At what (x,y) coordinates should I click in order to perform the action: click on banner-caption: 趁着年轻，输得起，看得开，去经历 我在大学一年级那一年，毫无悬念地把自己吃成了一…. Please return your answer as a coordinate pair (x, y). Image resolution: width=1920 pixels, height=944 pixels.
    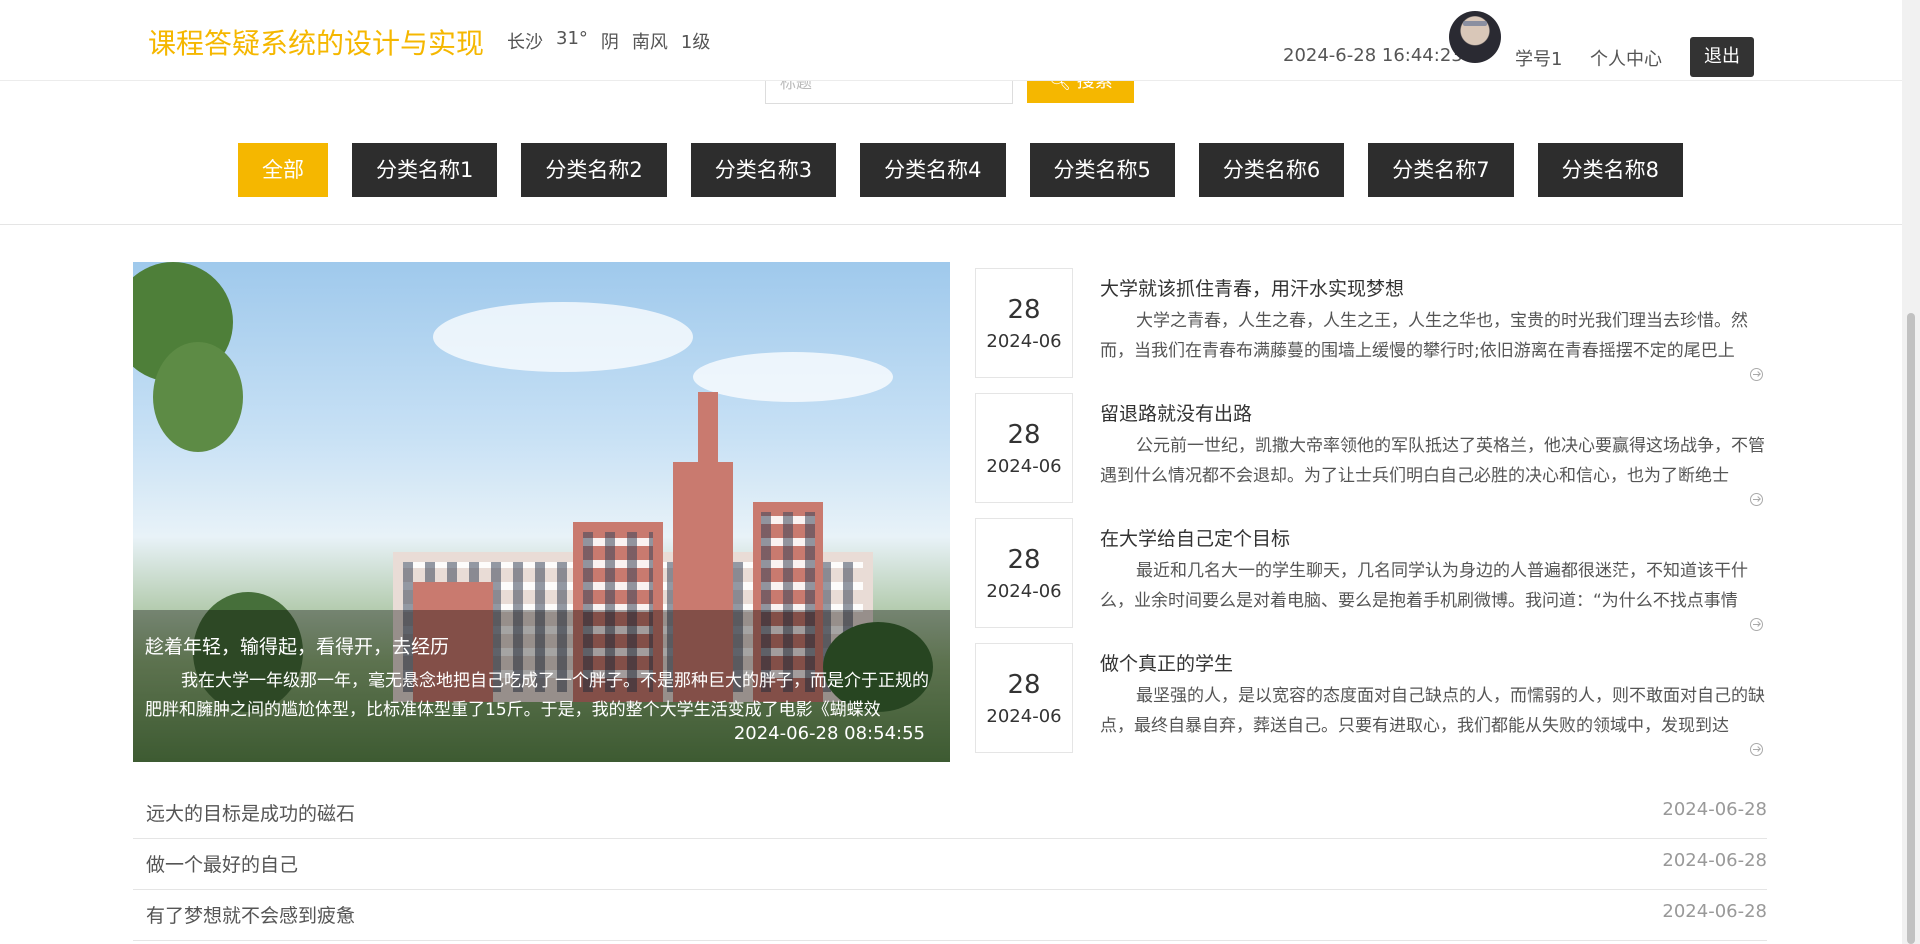
    Looking at the image, I should click on (541, 686).